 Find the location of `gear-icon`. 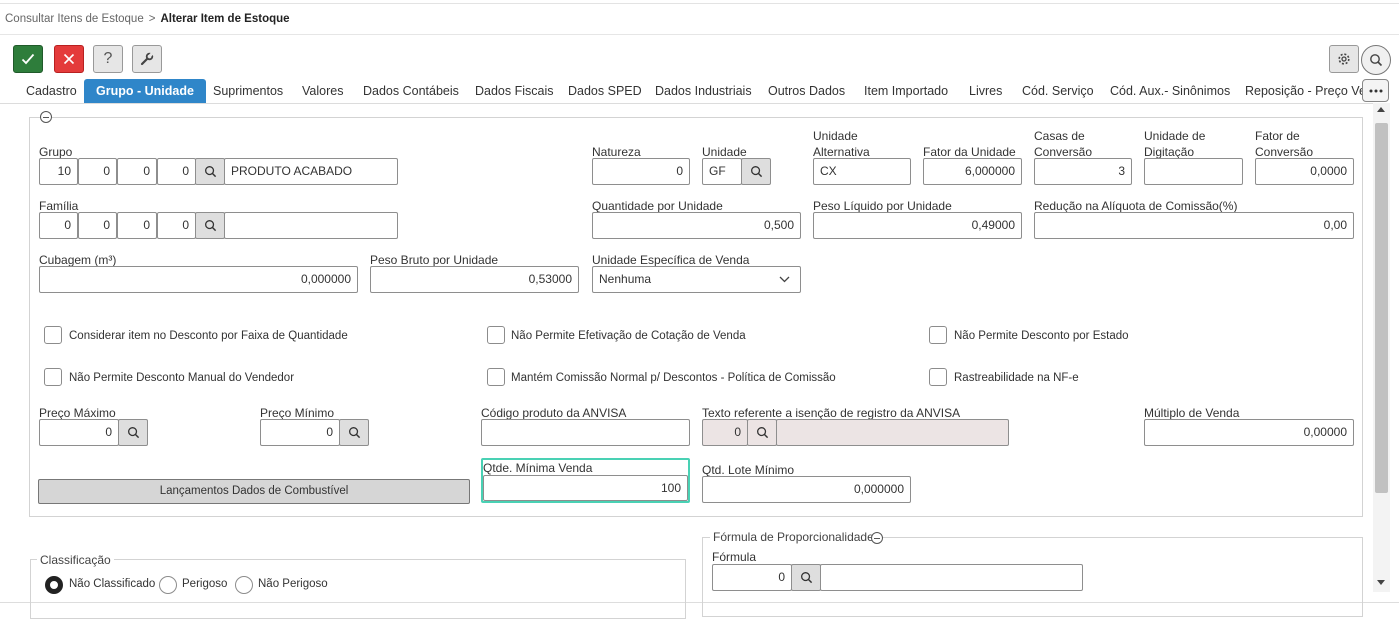

gear-icon is located at coordinates (1344, 59).